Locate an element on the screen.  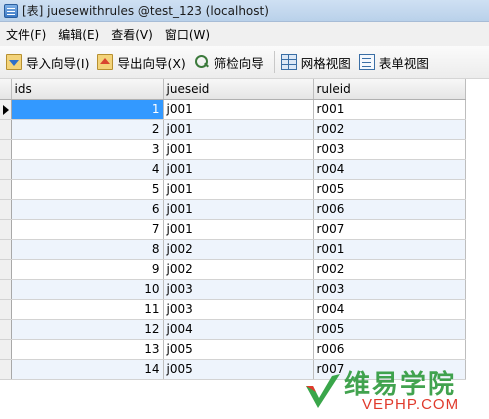
filter-icon is located at coordinates (202, 62).